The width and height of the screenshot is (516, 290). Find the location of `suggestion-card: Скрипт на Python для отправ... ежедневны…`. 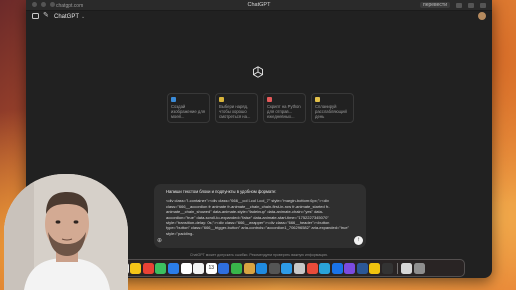

suggestion-card: Скрипт на Python для отправ... ежедневны… is located at coordinates (284, 108).